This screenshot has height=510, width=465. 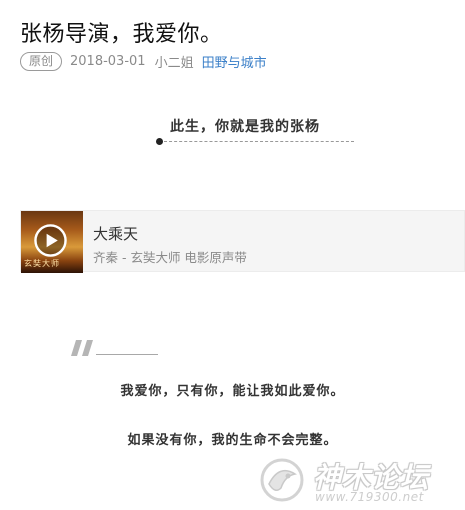 What do you see at coordinates (232, 440) in the screenshot?
I see `body-line-2: 如果没有你，我的生命不会完整。` at bounding box center [232, 440].